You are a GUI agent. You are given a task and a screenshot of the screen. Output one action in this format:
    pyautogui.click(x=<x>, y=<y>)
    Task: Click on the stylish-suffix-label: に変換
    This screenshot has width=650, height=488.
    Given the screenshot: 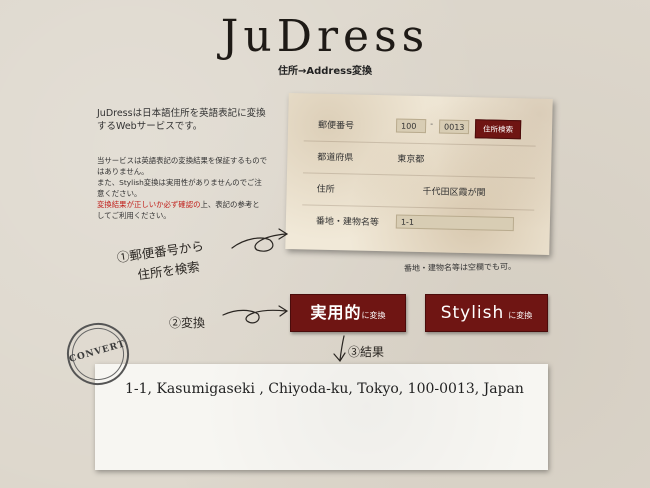 What is the action you would take?
    pyautogui.click(x=520, y=315)
    